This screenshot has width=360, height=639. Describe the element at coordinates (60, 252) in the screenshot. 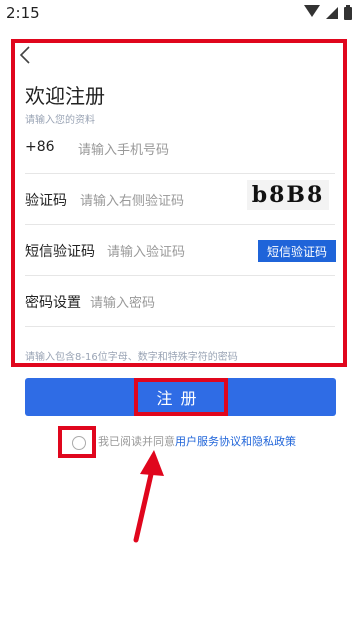

I see `sms-label: 短信验证码` at that location.